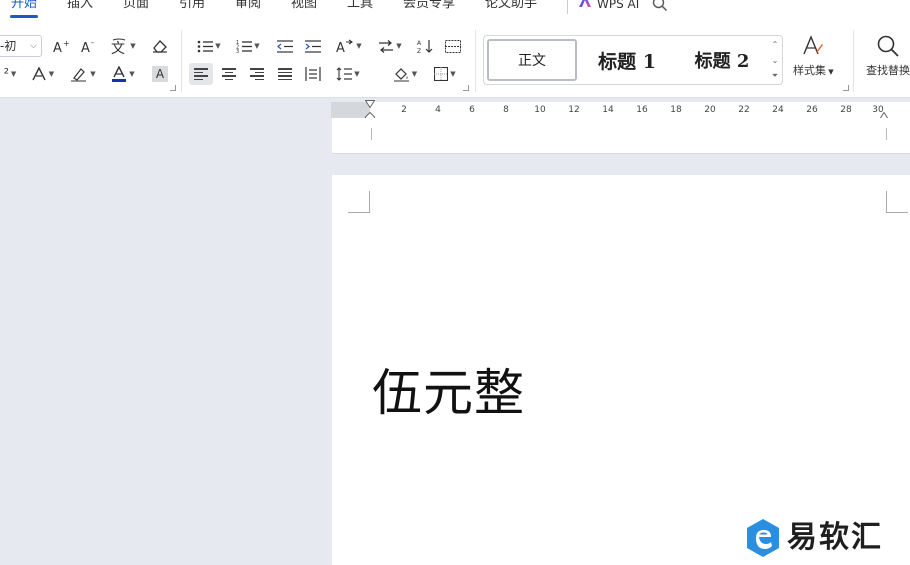  I want to click on tab-page: 页面, so click(136, 7).